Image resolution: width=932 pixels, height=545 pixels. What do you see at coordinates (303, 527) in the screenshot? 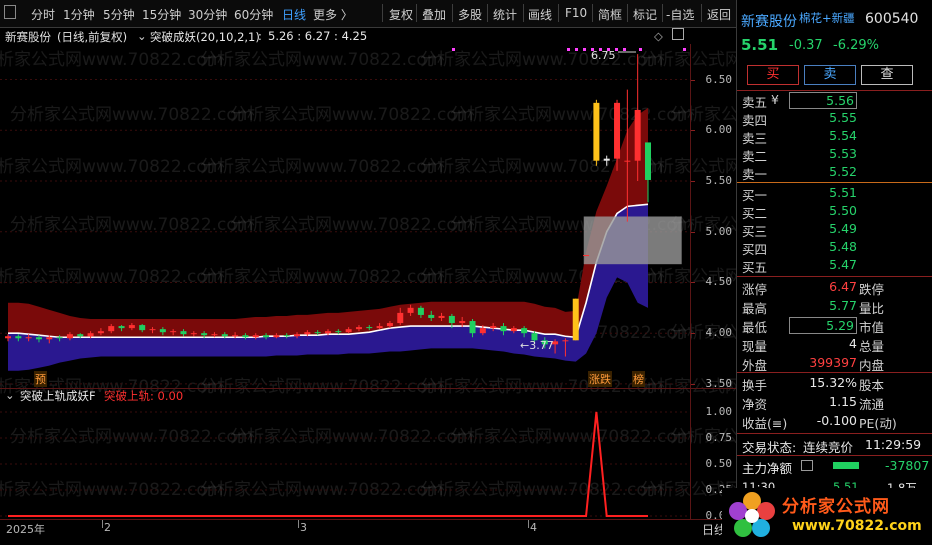
I see `date-label-mar: 3` at bounding box center [303, 527].